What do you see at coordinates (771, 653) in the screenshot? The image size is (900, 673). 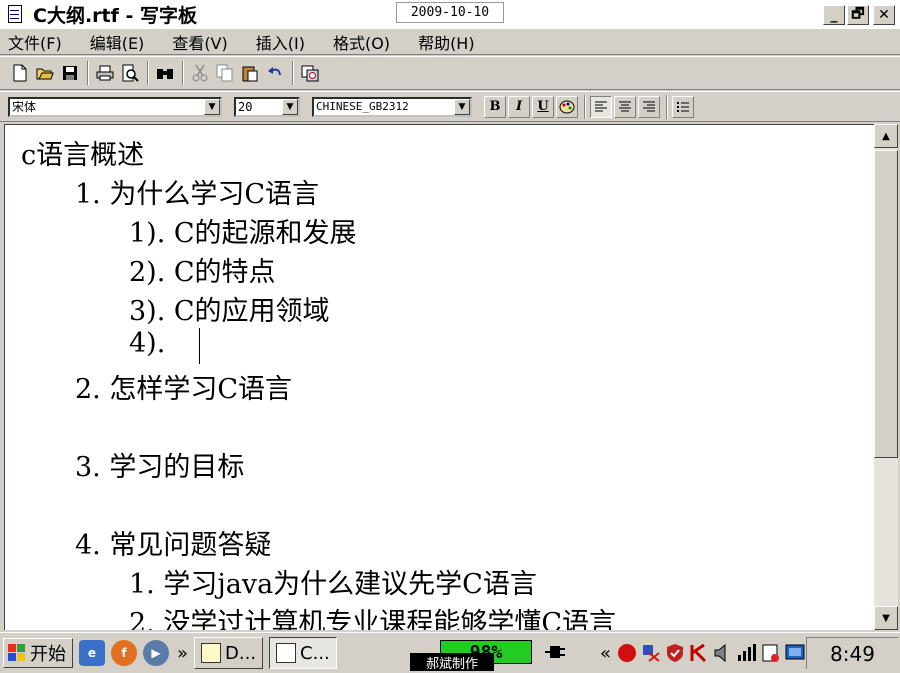 I see `device-icon` at bounding box center [771, 653].